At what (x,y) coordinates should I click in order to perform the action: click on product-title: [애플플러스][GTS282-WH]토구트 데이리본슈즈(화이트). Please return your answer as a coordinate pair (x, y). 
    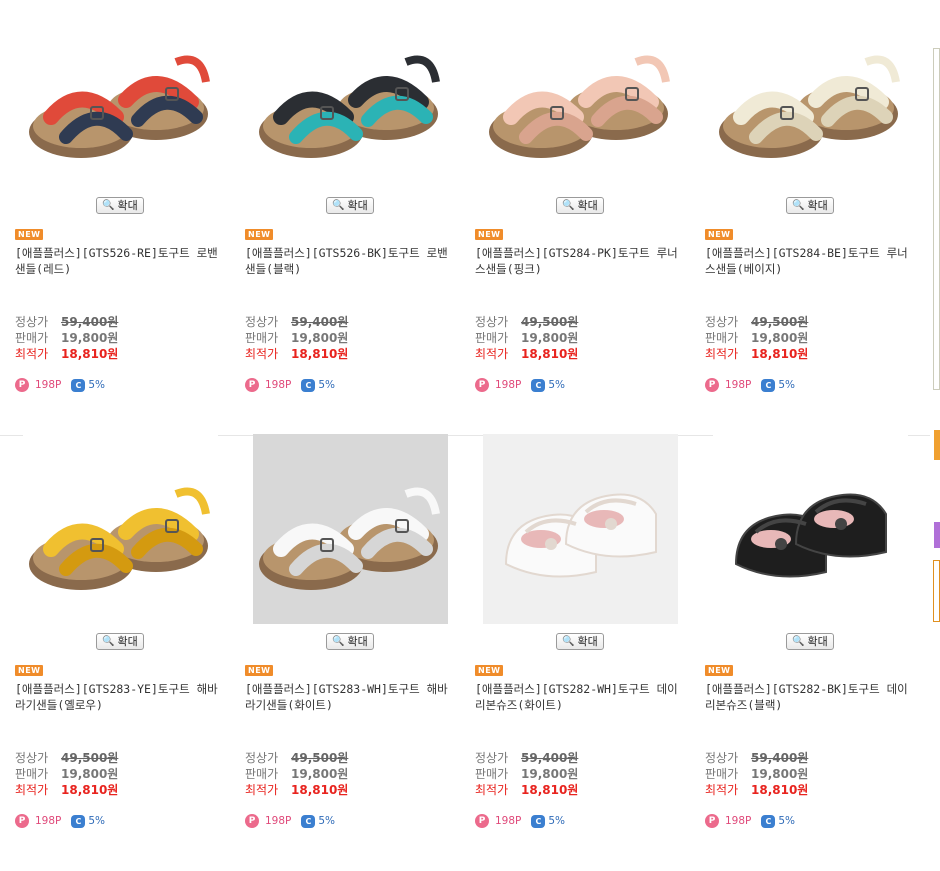
    Looking at the image, I should click on (580, 697).